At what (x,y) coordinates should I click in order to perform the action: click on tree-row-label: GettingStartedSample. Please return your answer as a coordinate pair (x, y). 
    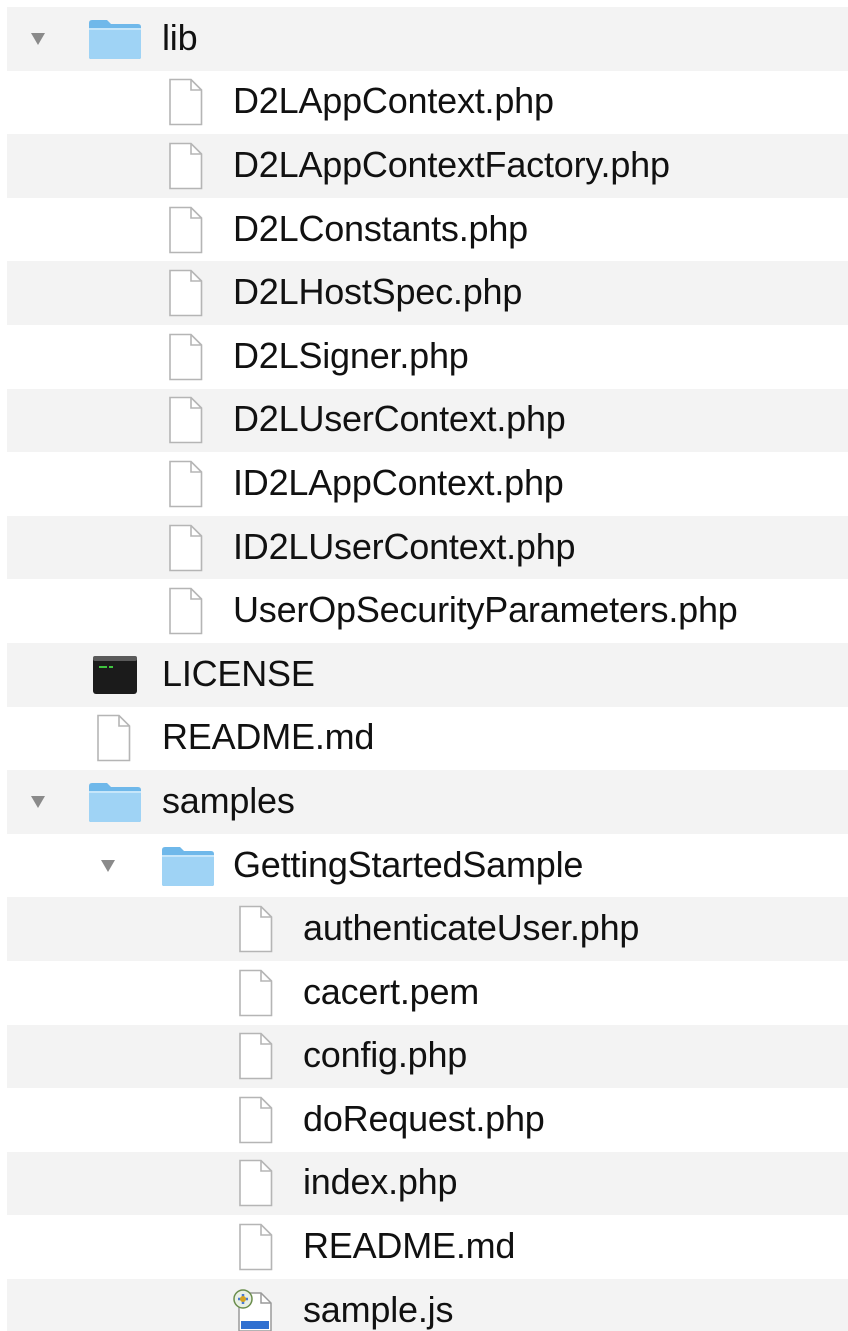
    Looking at the image, I should click on (408, 864).